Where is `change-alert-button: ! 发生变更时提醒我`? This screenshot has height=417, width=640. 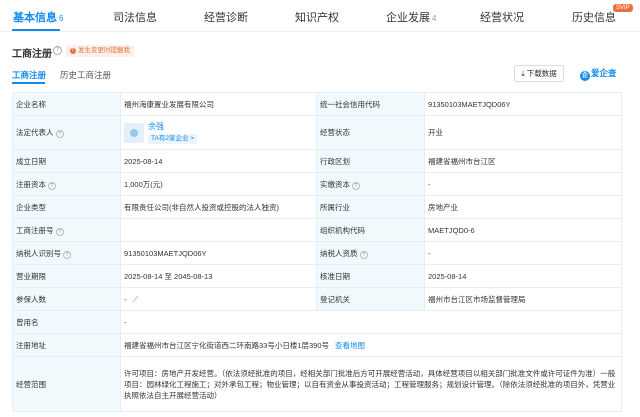 change-alert-button: ! 发生变更时提醒我 is located at coordinates (100, 51).